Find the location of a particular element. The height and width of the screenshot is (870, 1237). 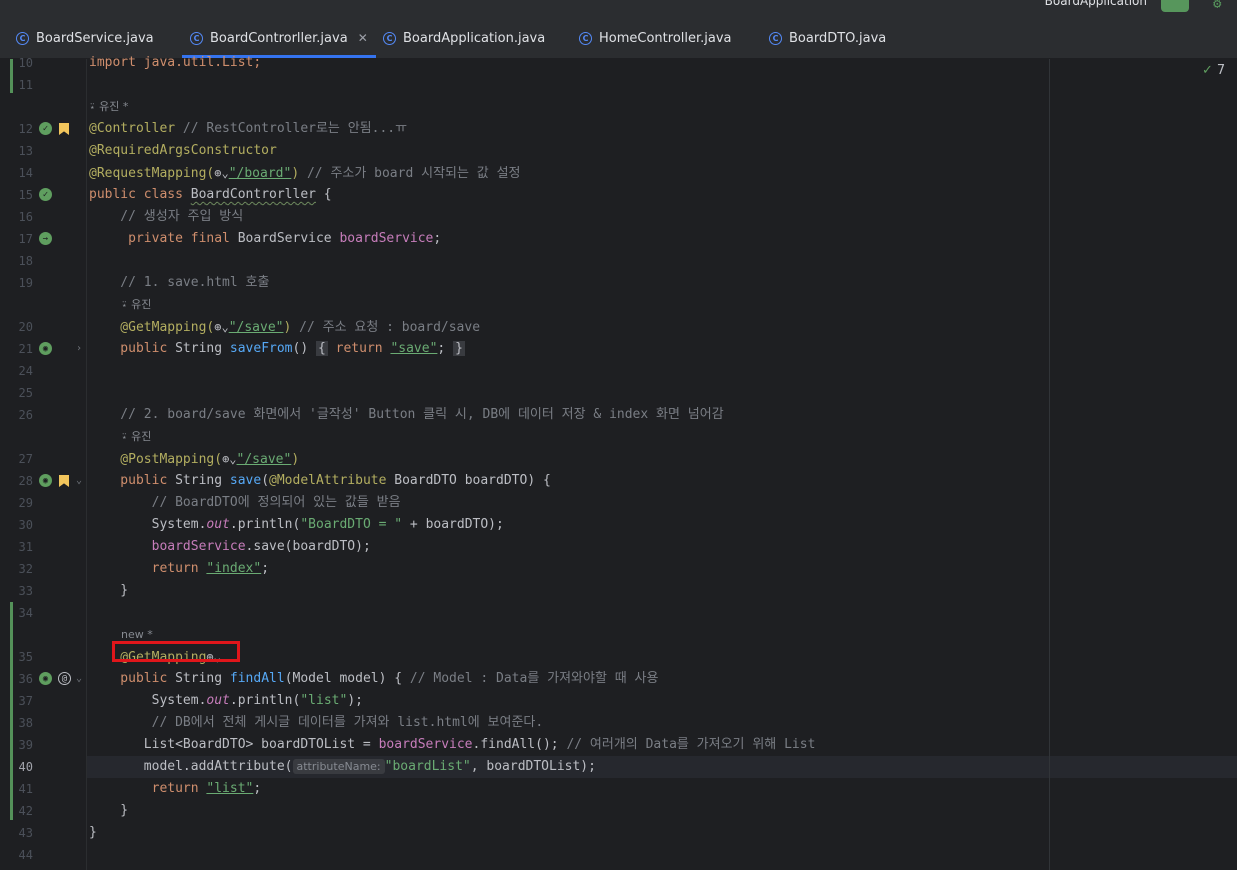

gutter-separator is located at coordinates (86, 464).